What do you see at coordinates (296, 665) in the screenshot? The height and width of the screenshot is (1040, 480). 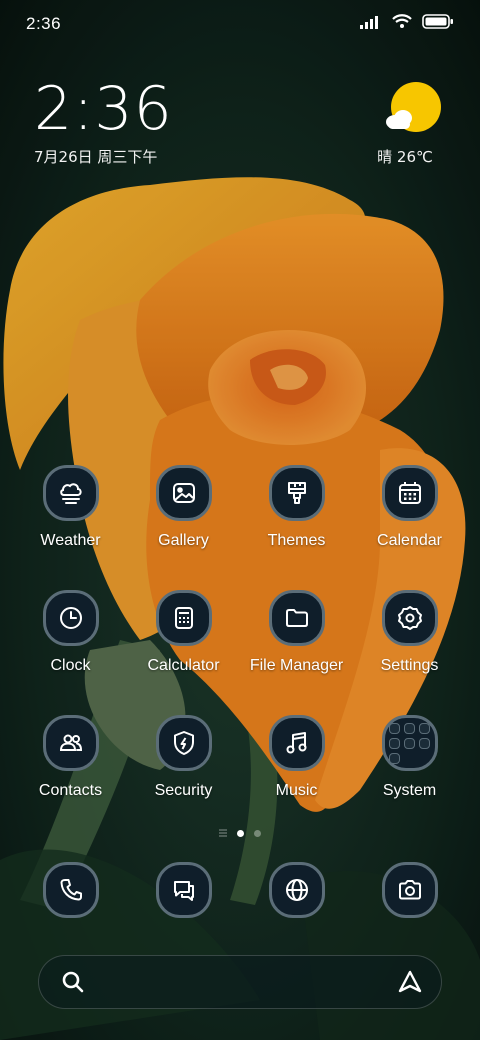 I see `app-label: File Manager` at bounding box center [296, 665].